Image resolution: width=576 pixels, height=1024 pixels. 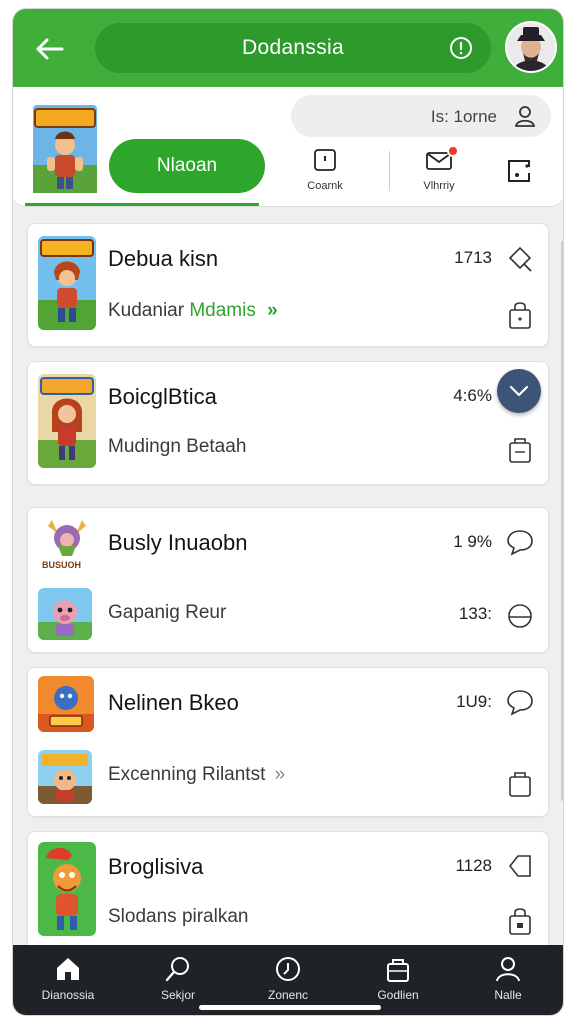 I want to click on avatar, so click(x=531, y=47).